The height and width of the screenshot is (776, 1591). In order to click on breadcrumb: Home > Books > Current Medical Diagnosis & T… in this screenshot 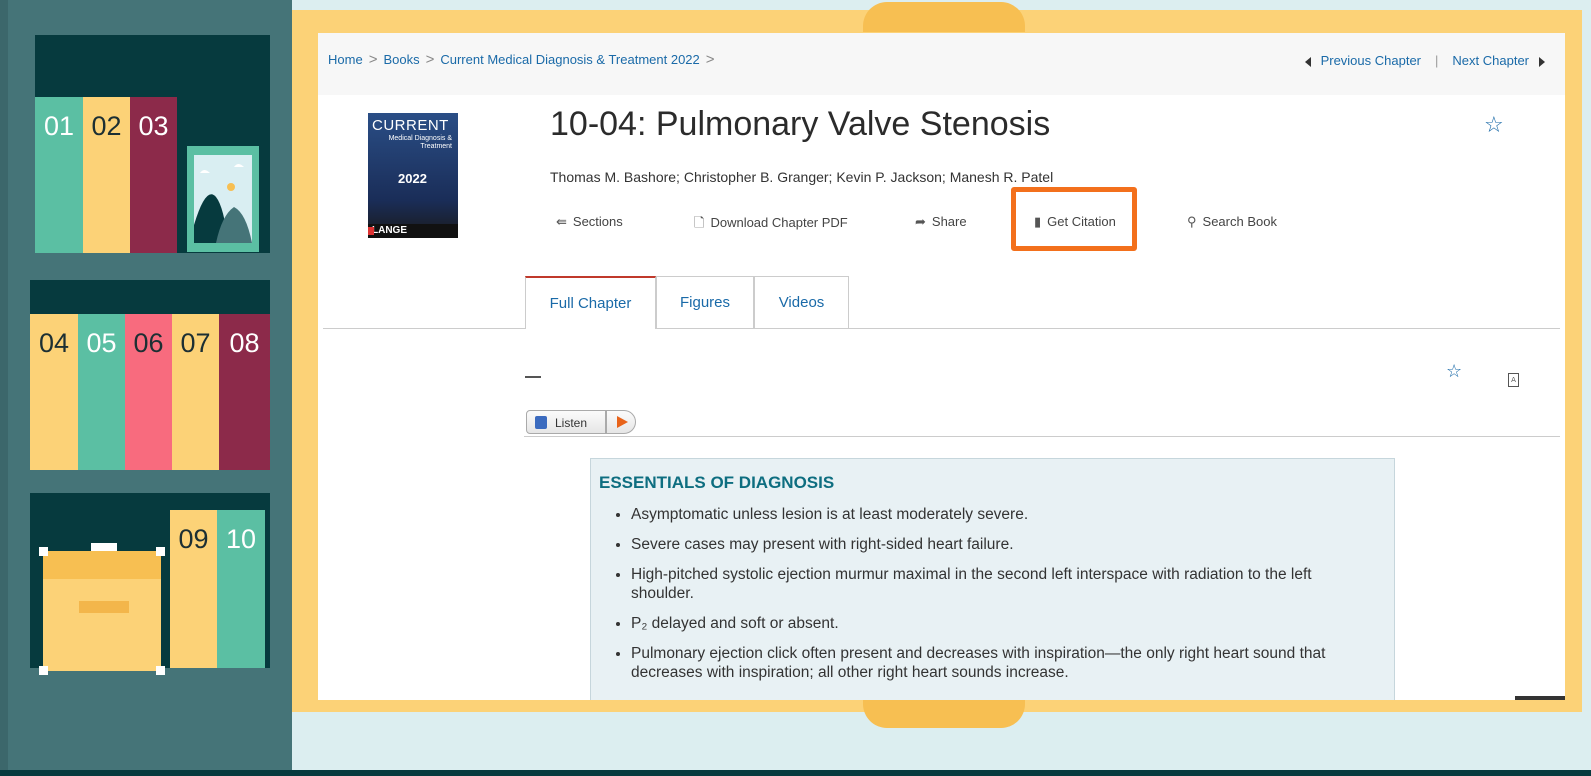, I will do `click(524, 59)`.